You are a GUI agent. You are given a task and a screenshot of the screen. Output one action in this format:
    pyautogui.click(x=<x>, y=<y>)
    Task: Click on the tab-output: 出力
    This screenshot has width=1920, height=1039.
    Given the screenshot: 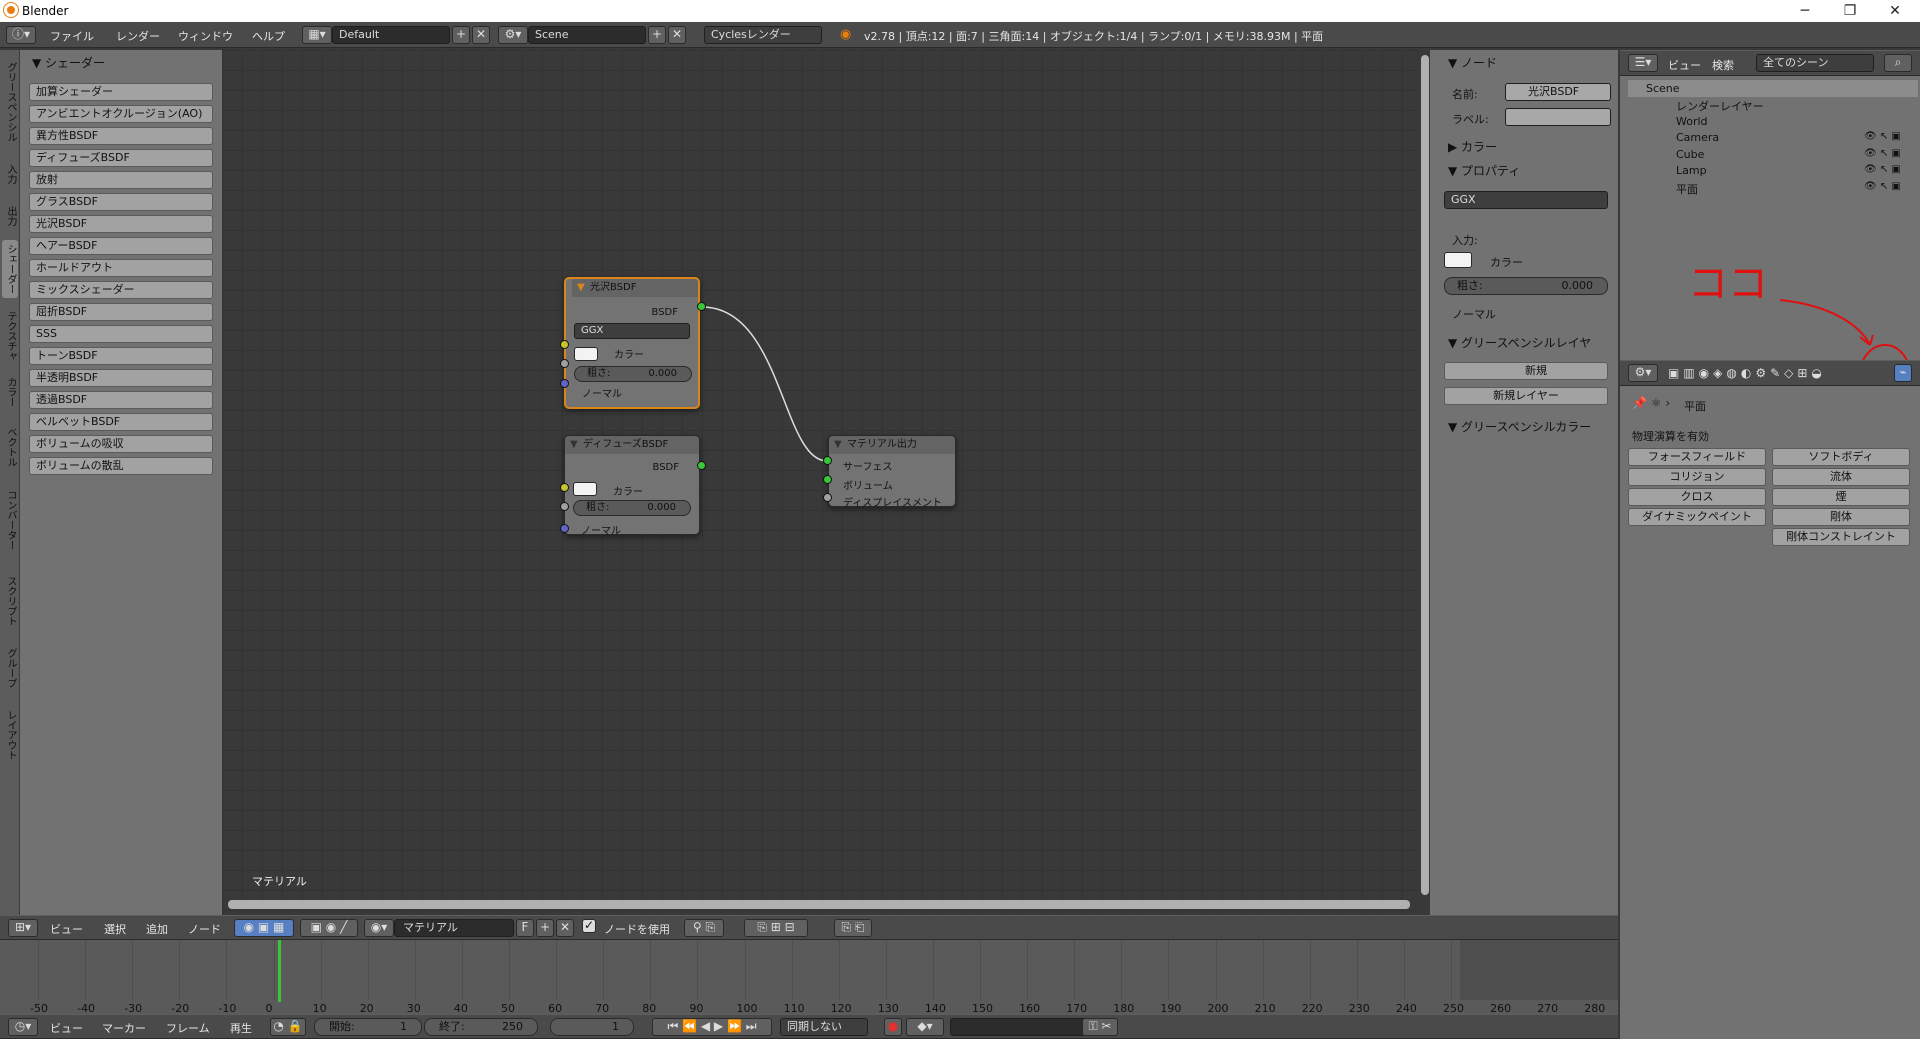 What is the action you would take?
    pyautogui.click(x=10, y=216)
    